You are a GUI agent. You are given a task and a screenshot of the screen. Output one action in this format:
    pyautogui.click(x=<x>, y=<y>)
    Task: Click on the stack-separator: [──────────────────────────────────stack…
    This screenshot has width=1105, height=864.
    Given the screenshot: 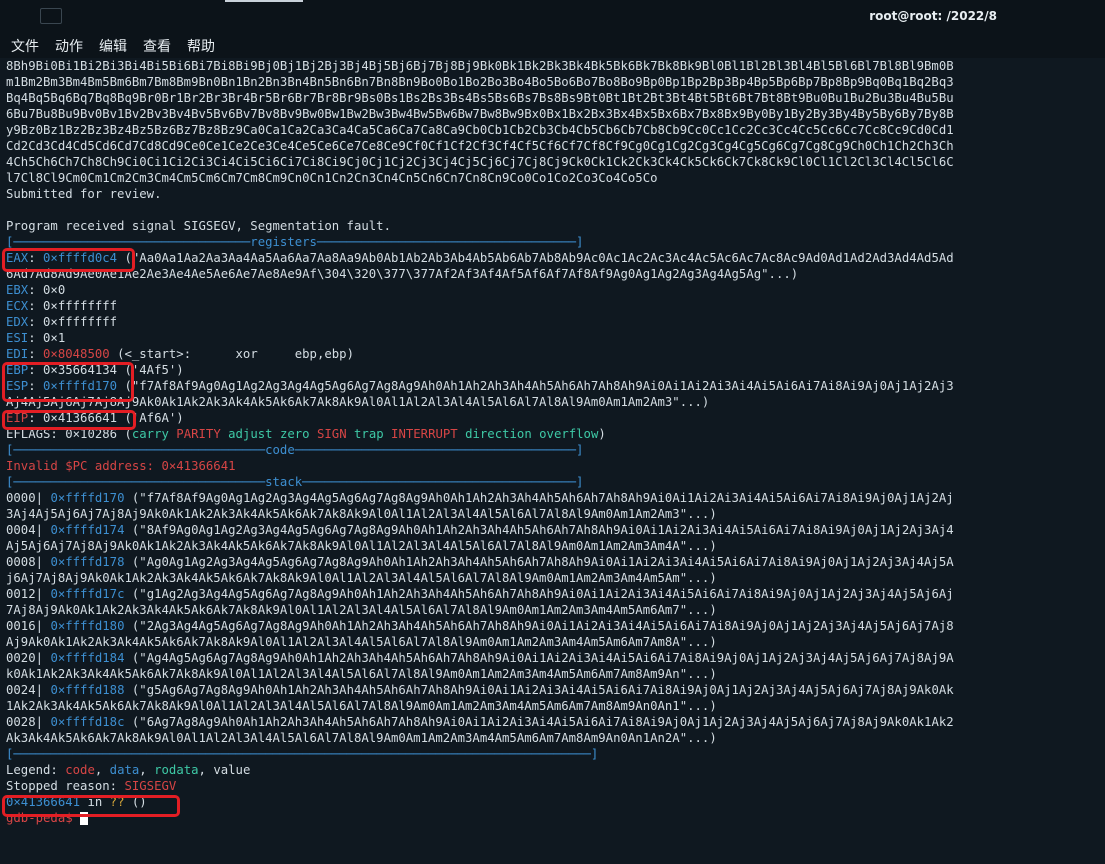 What is the action you would take?
    pyautogui.click(x=295, y=482)
    